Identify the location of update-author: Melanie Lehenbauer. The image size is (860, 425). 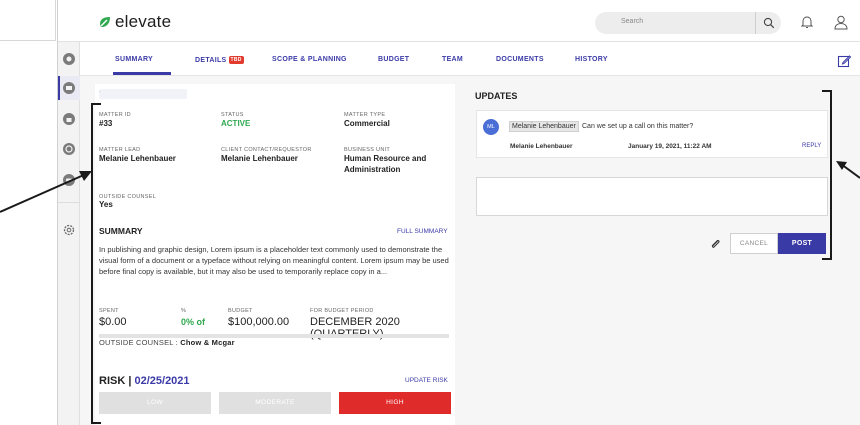
(541, 146).